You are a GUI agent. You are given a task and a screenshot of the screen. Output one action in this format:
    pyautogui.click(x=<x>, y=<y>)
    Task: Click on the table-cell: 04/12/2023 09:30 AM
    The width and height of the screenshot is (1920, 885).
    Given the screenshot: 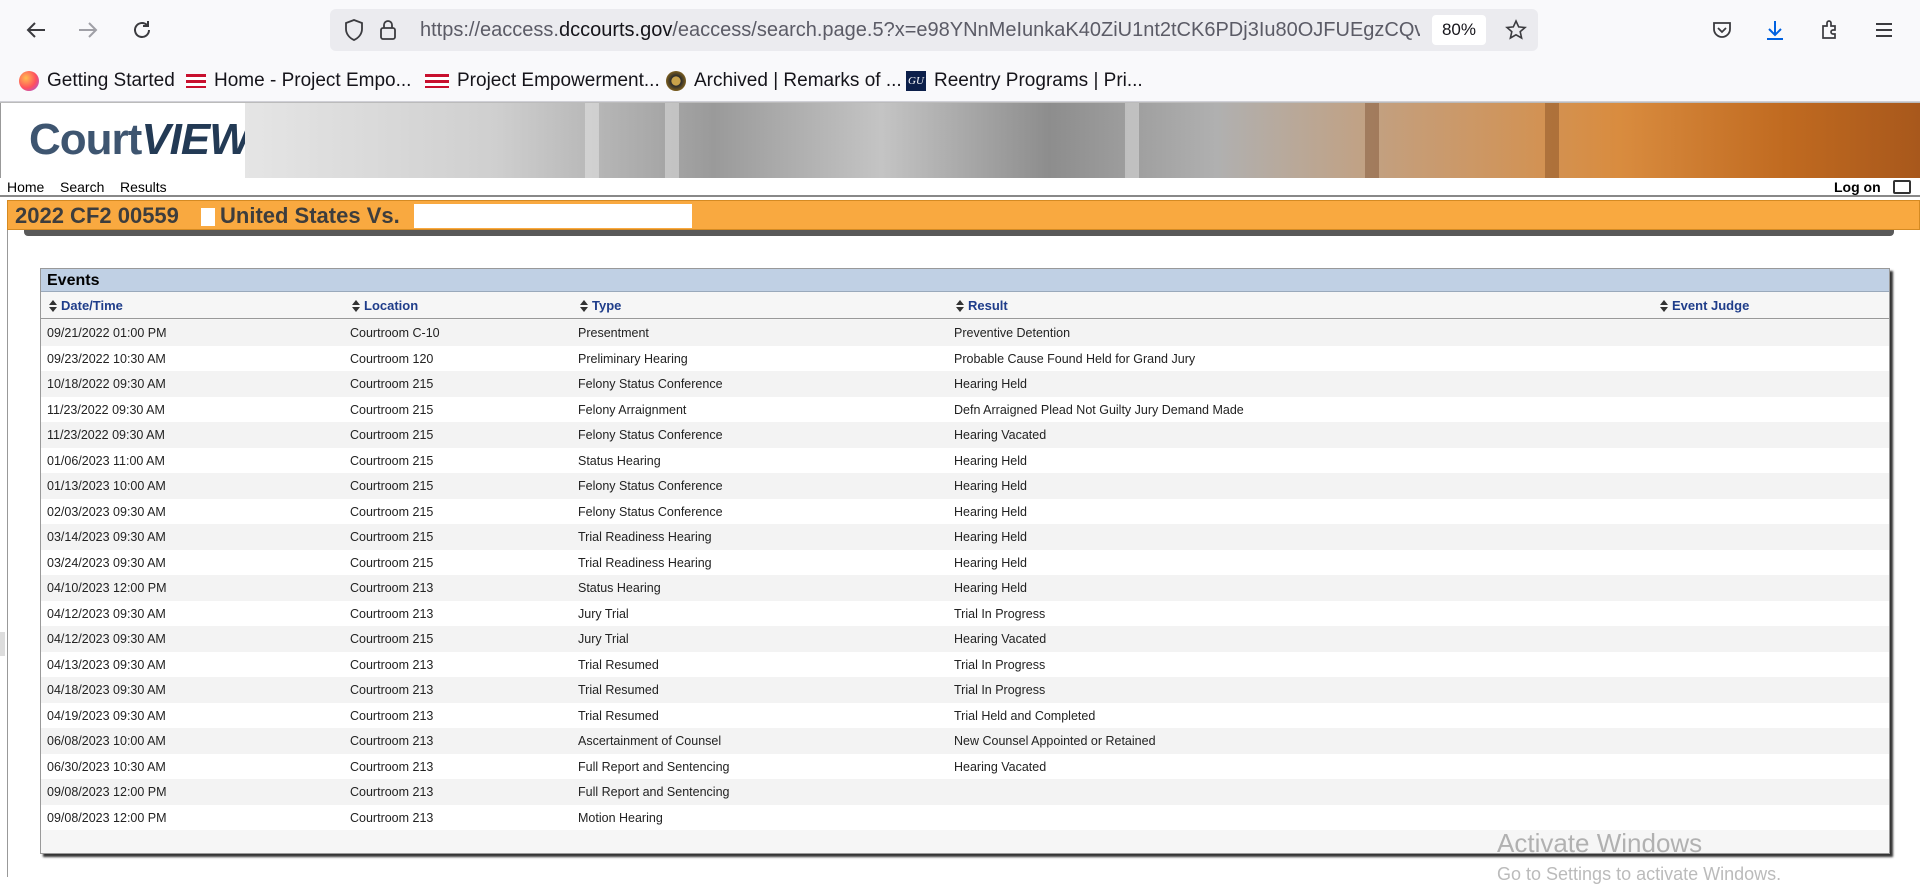 What is the action you would take?
    pyautogui.click(x=106, y=613)
    